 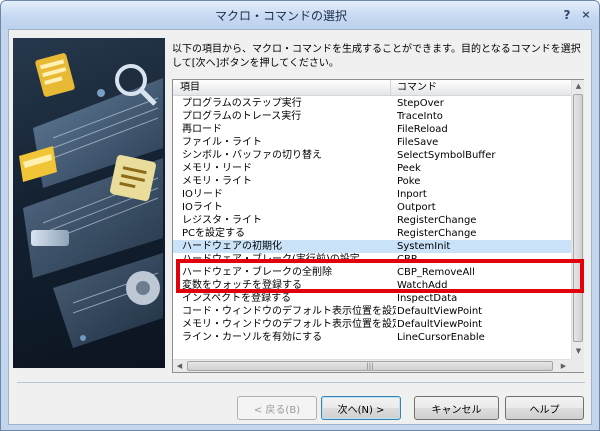 What do you see at coordinates (202, 129) in the screenshot?
I see `list-item-name: 再ロード` at bounding box center [202, 129].